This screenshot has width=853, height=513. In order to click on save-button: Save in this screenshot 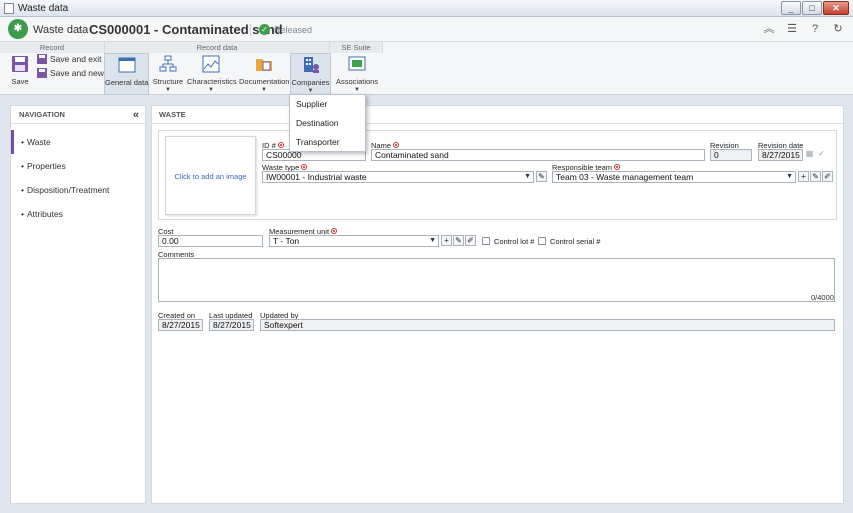, I will do `click(20, 74)`.